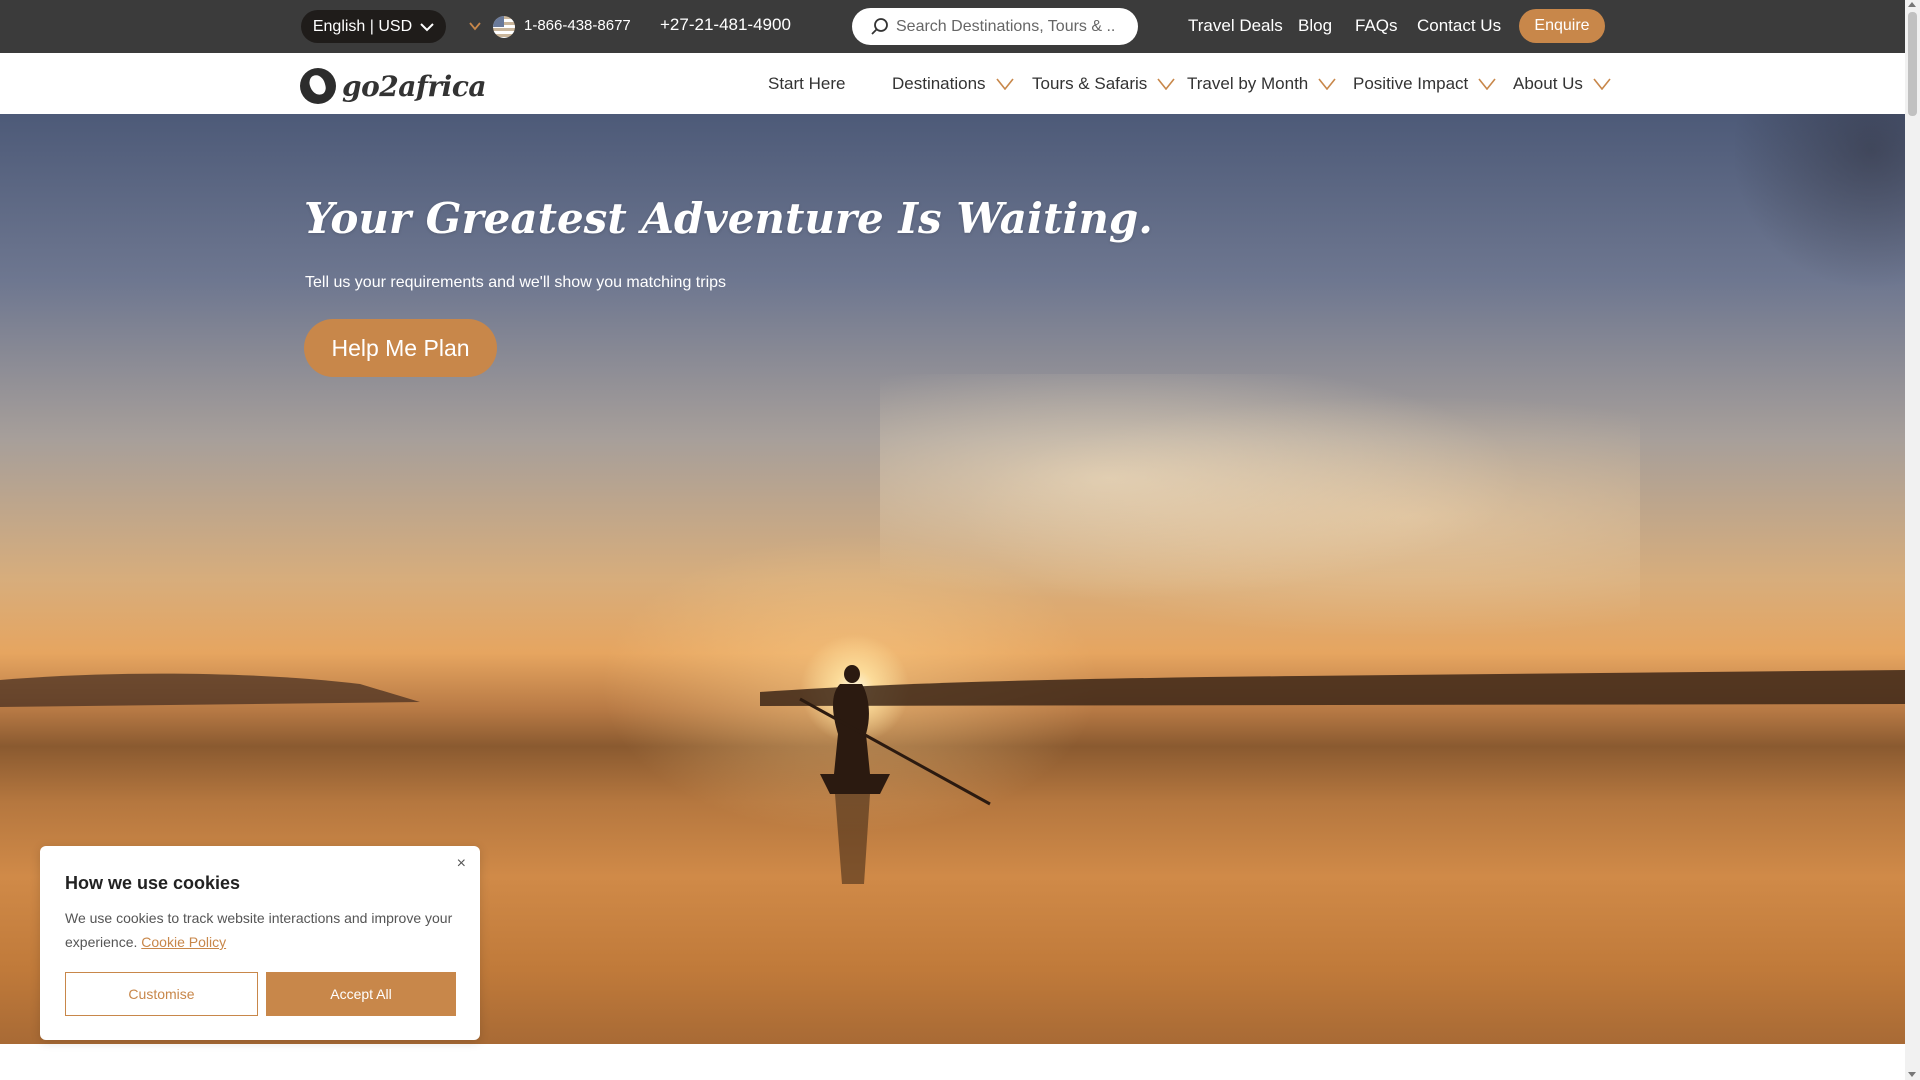 The height and width of the screenshot is (1080, 1920). Describe the element at coordinates (879, 26) in the screenshot. I see `search-icon` at that location.